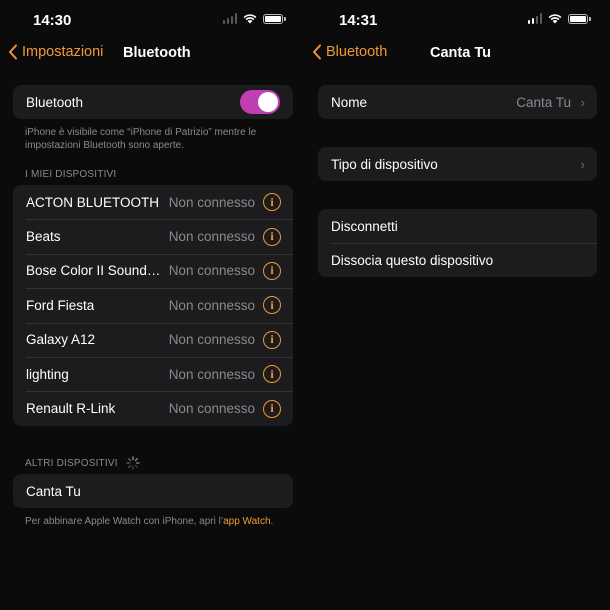 The height and width of the screenshot is (610, 610). I want to click on device-row: Renault R-Link Non connesso i, so click(153, 408).